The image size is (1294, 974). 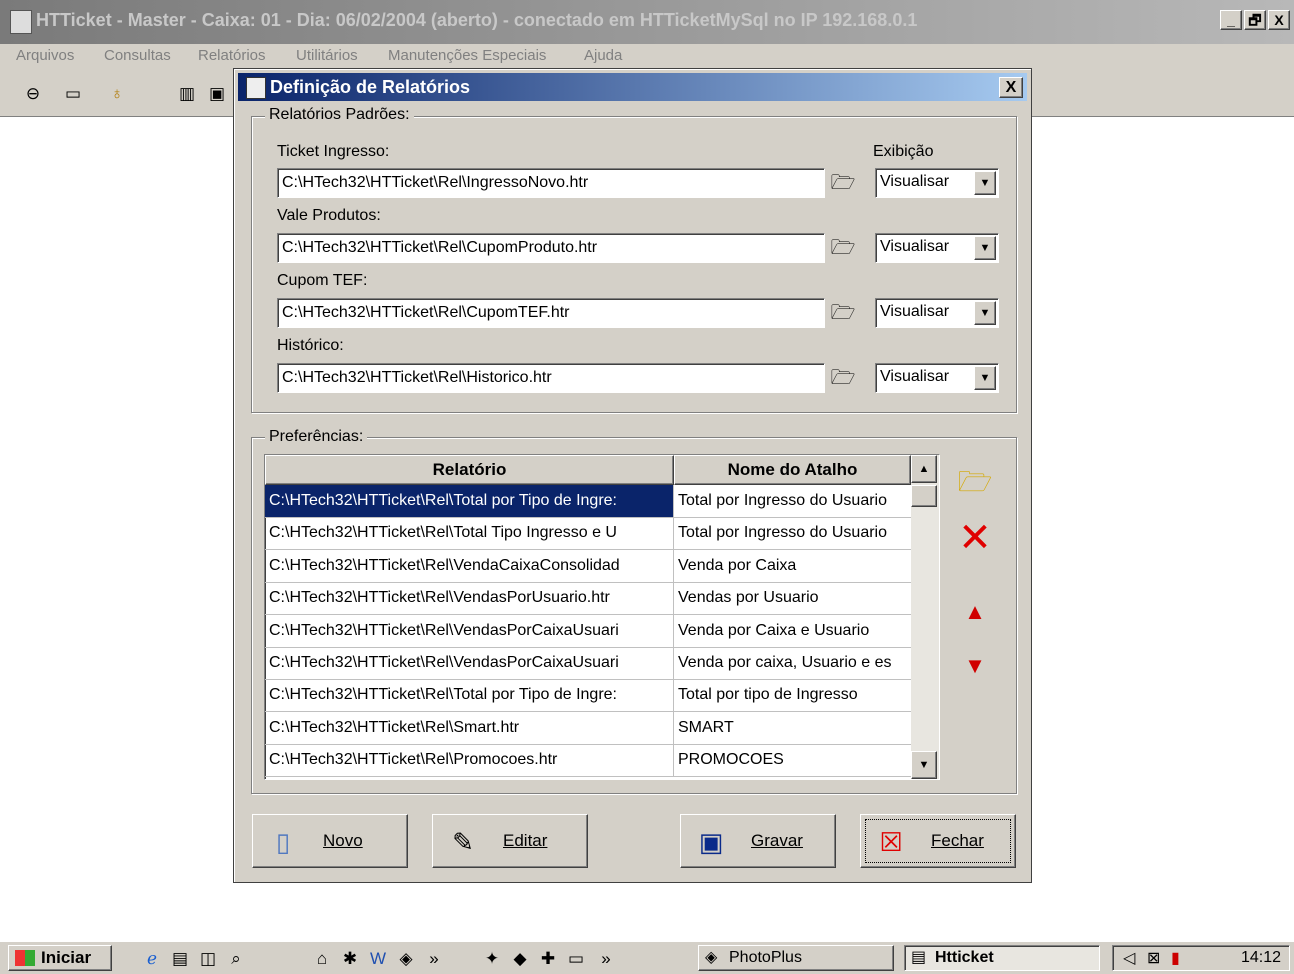 I want to click on nome-atalho-cell: Venda por Caixa e Usuario, so click(x=792, y=631).